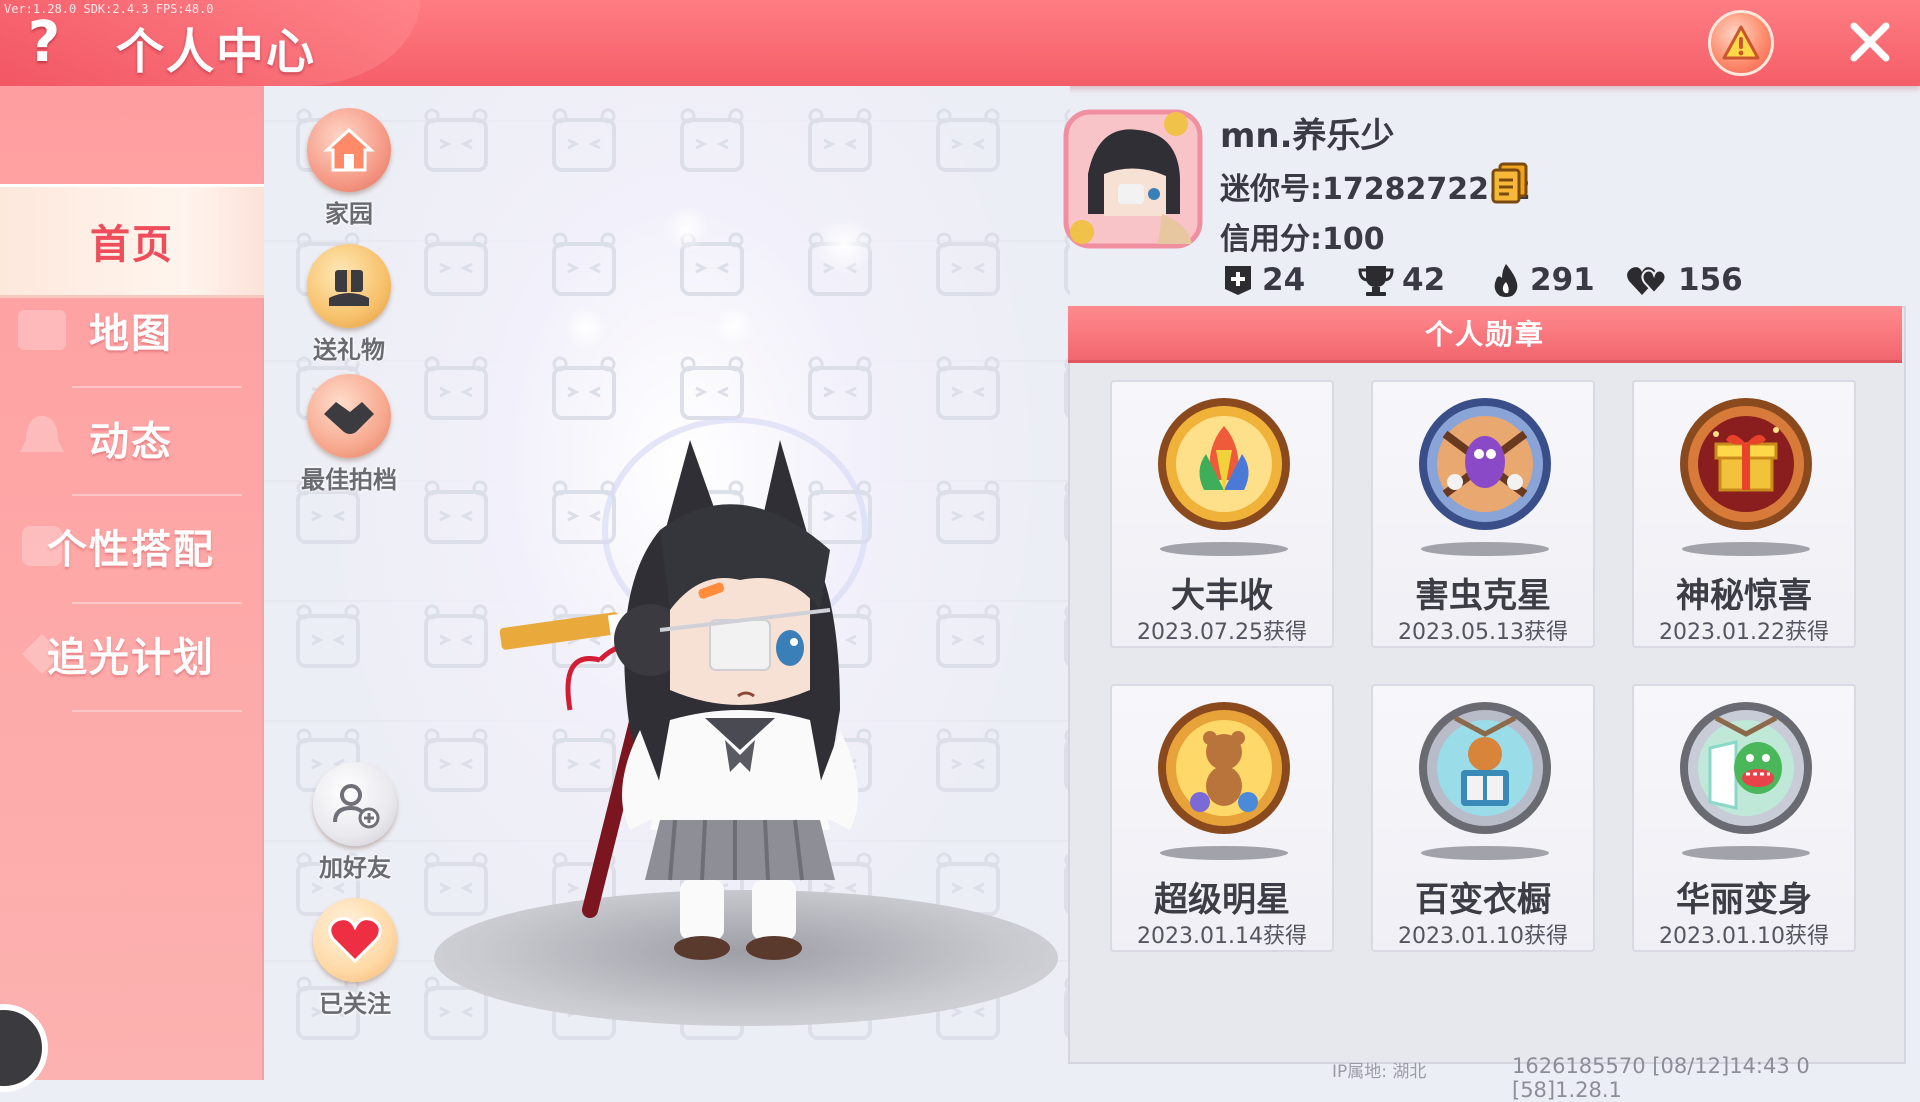 This screenshot has width=1920, height=1102. I want to click on send-gift-label: 送礼物, so click(349, 350).